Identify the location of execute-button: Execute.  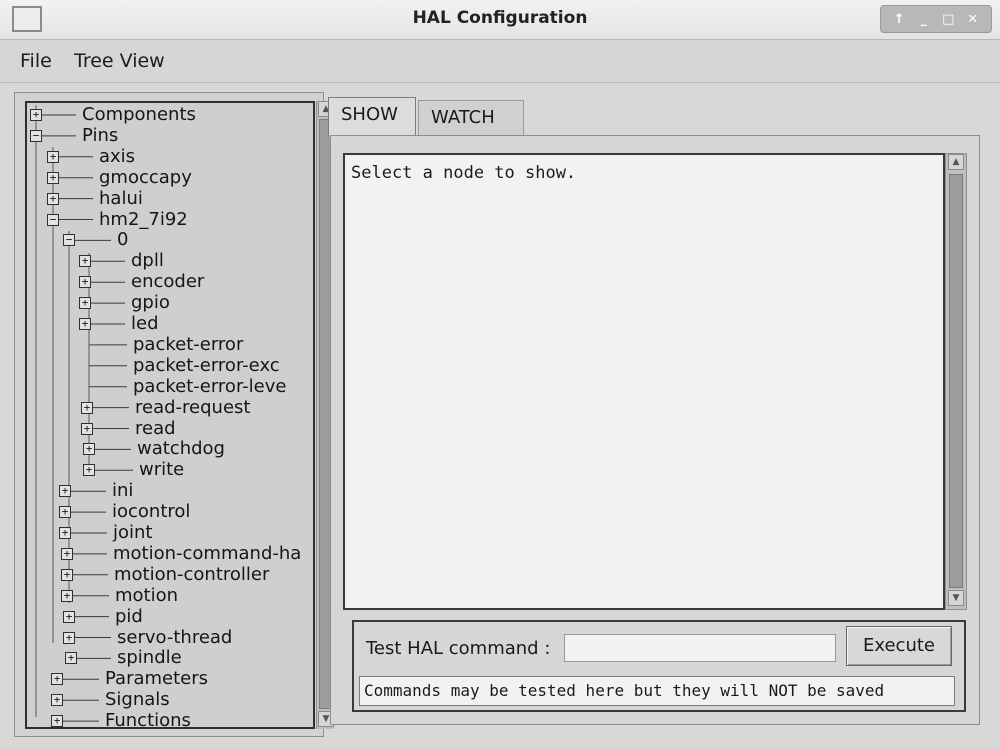
(899, 646).